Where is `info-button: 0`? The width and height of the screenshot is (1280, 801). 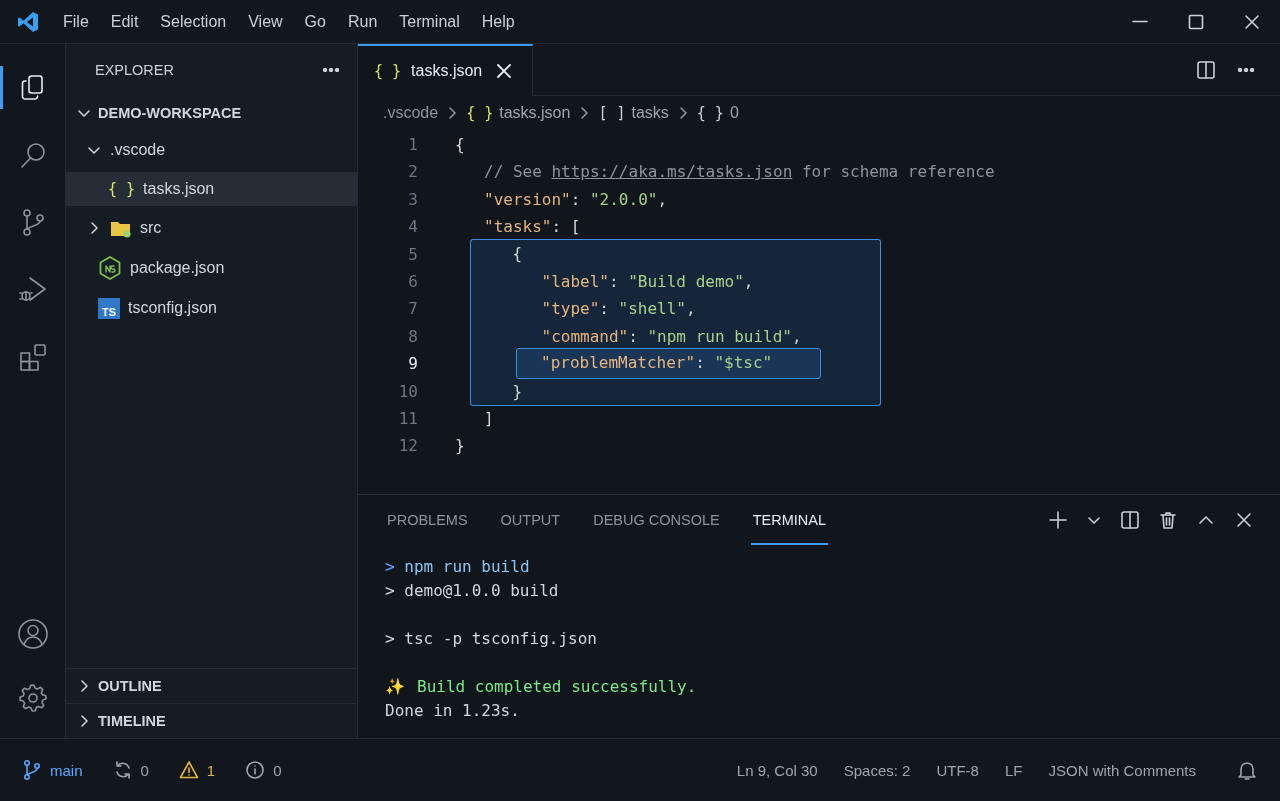
info-button: 0 is located at coordinates (263, 770).